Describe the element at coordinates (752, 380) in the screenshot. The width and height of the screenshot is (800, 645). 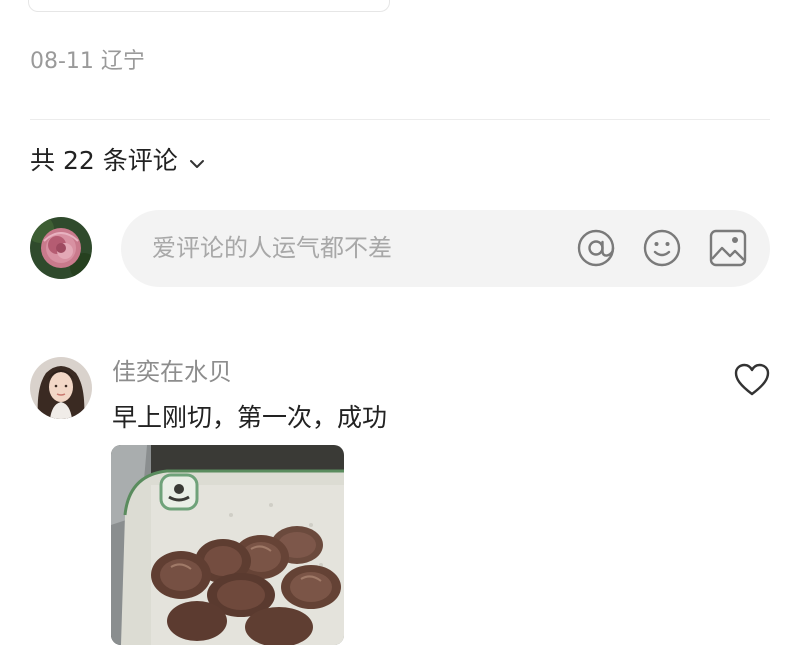
I see `heart-icon` at that location.